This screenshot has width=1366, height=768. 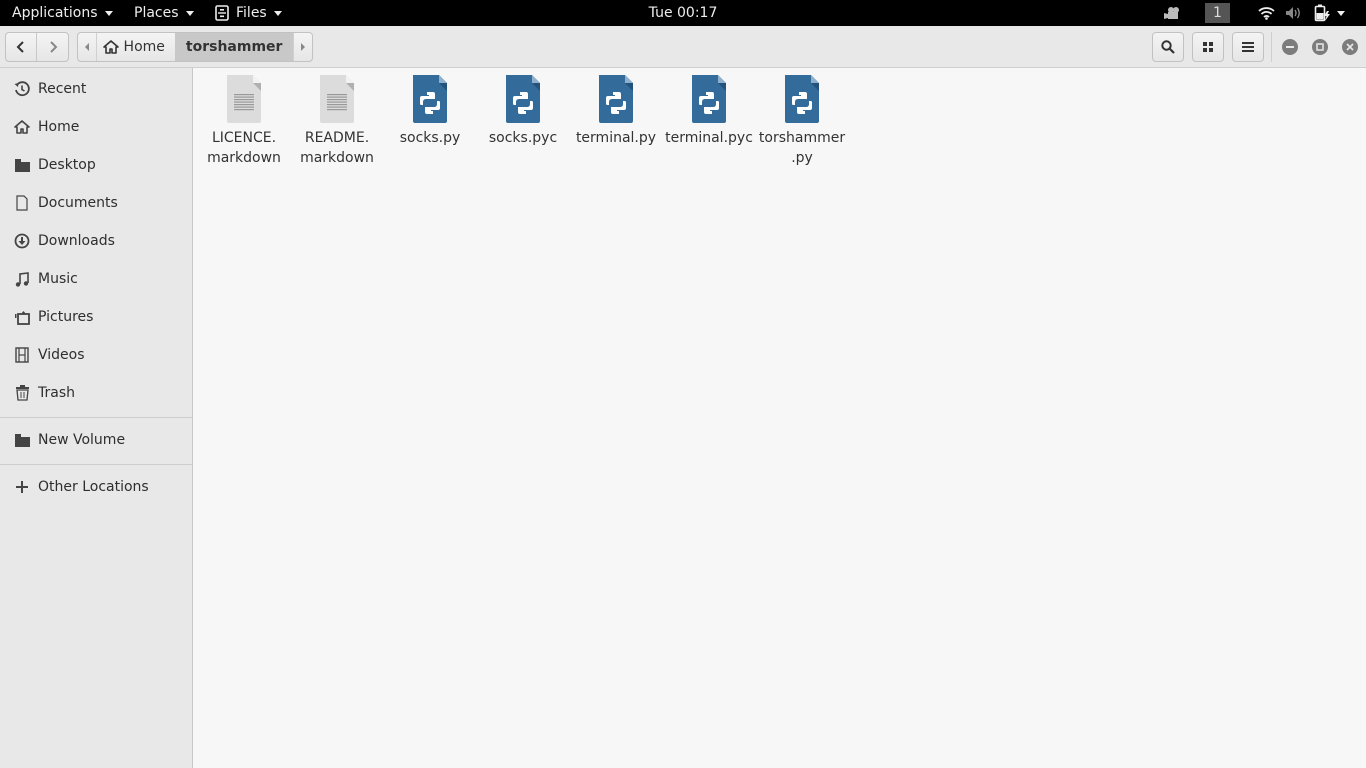 I want to click on places-menu: Places, so click(x=164, y=13).